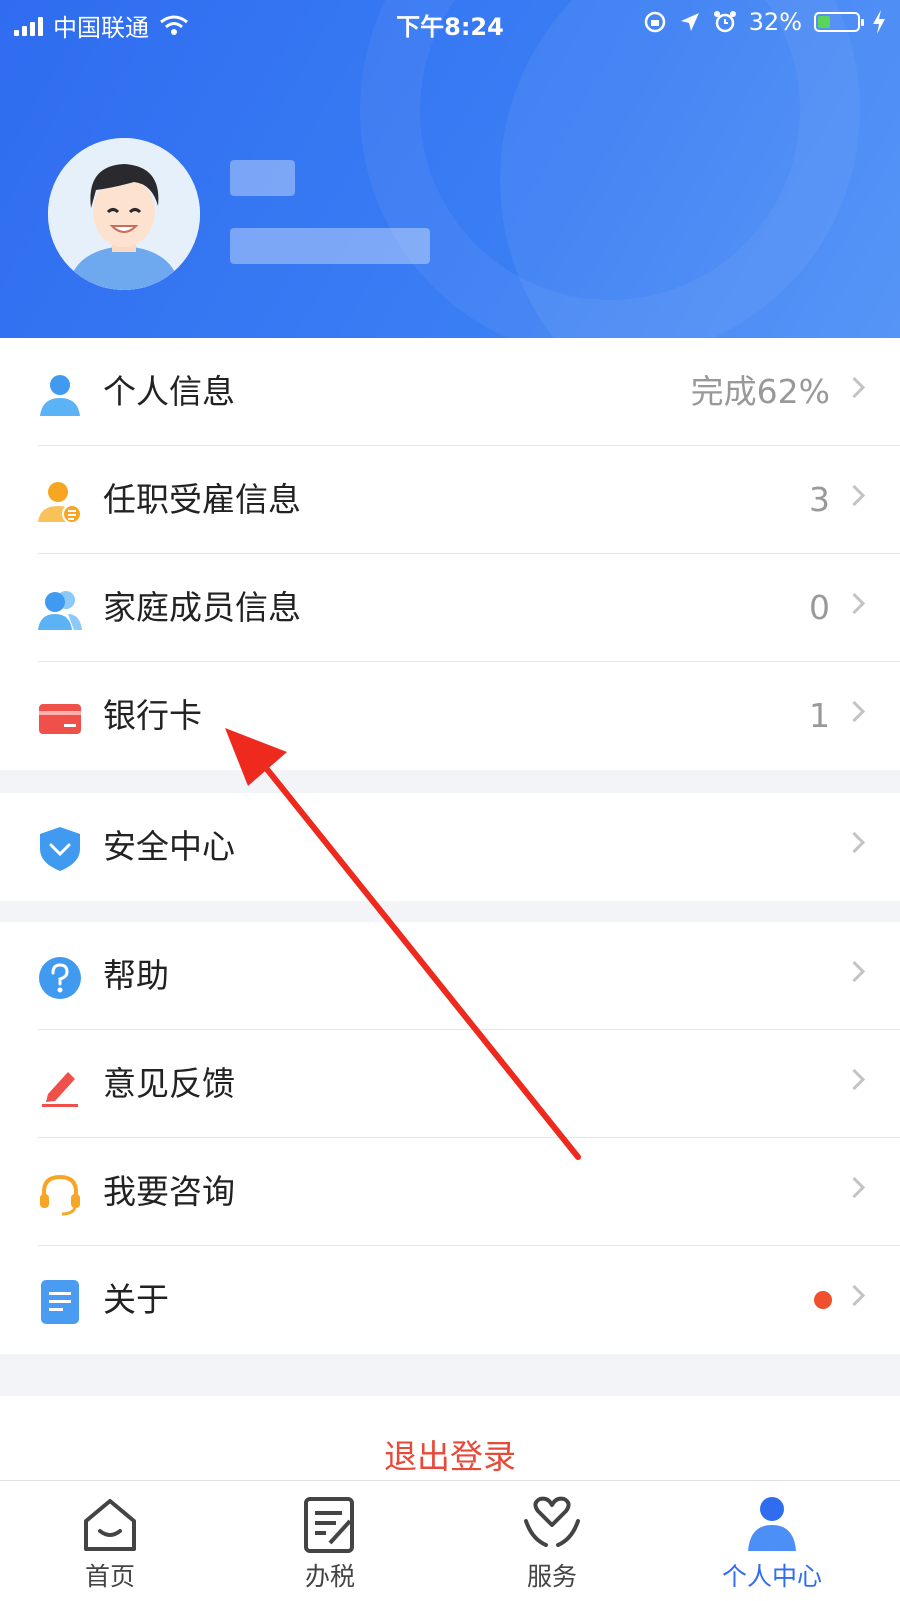  I want to click on menu-item-employment: 任职受雇信息 3, so click(450, 500).